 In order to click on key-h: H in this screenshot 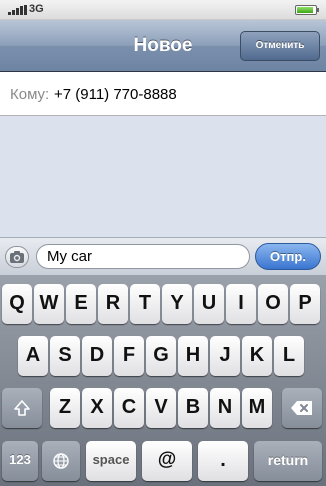, I will do `click(193, 356)`.